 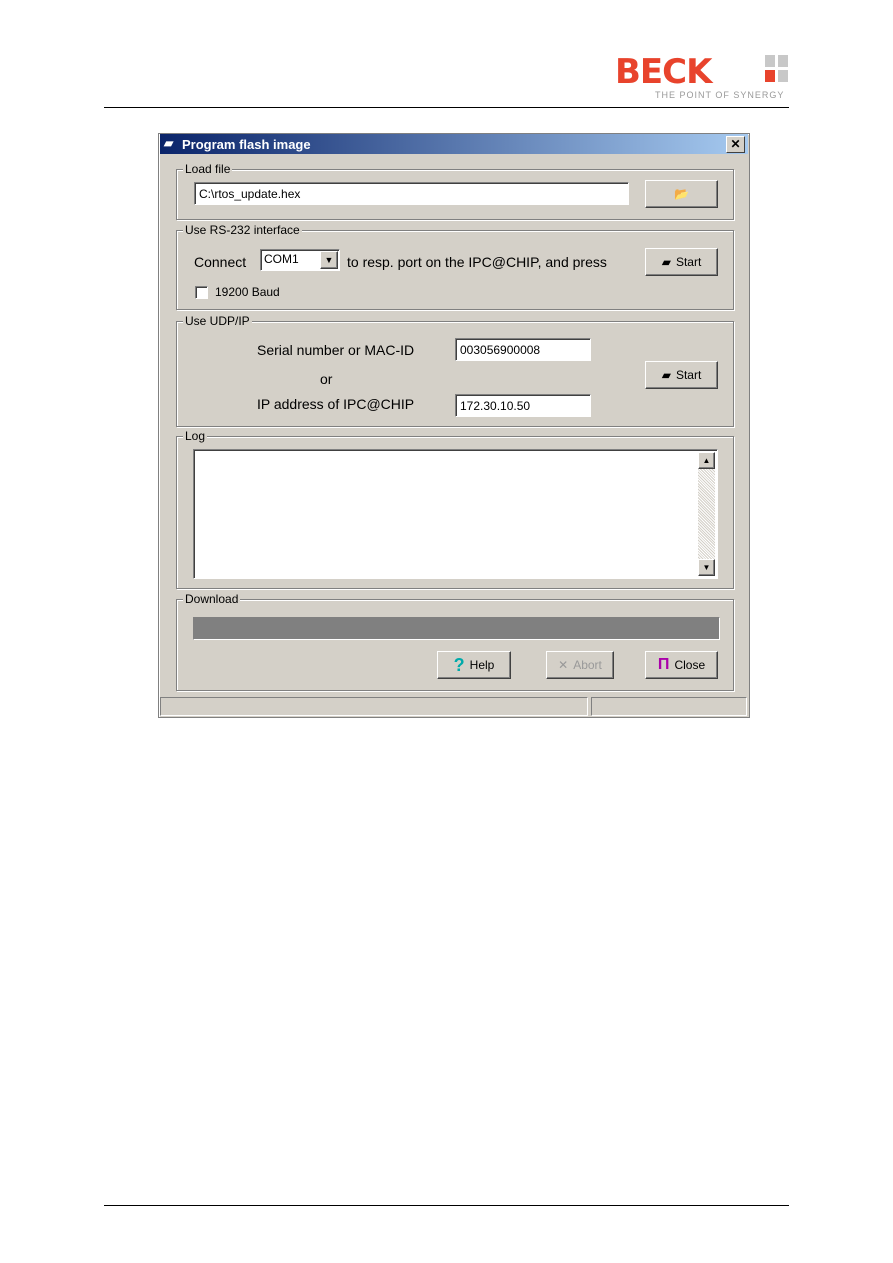 I want to click on group-label: Load file, so click(x=208, y=169).